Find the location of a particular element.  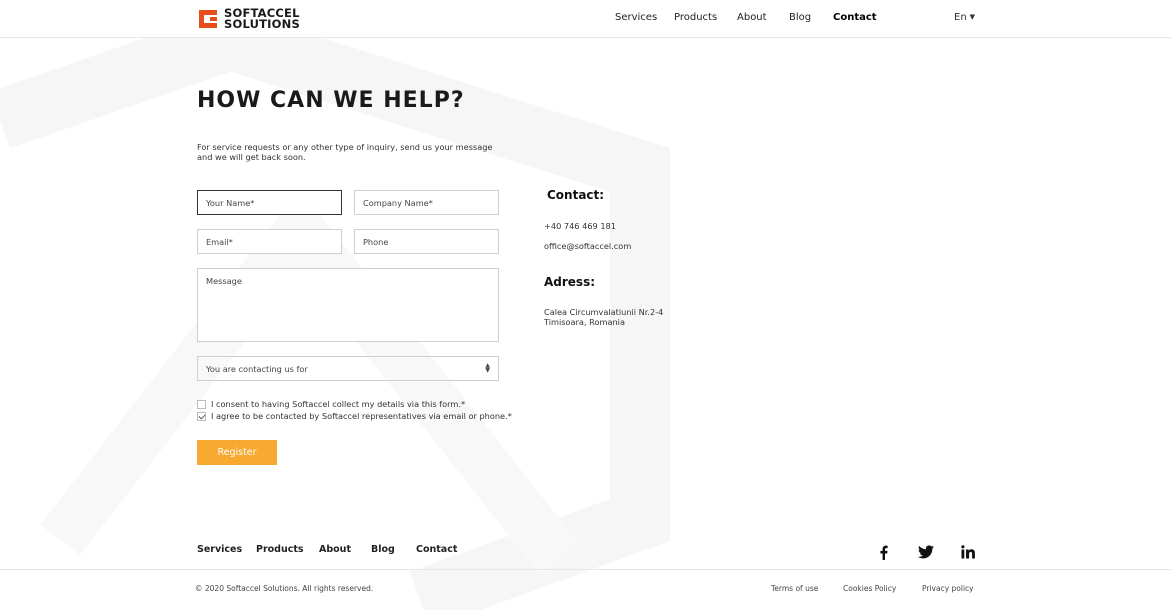

message-field is located at coordinates (348, 305).